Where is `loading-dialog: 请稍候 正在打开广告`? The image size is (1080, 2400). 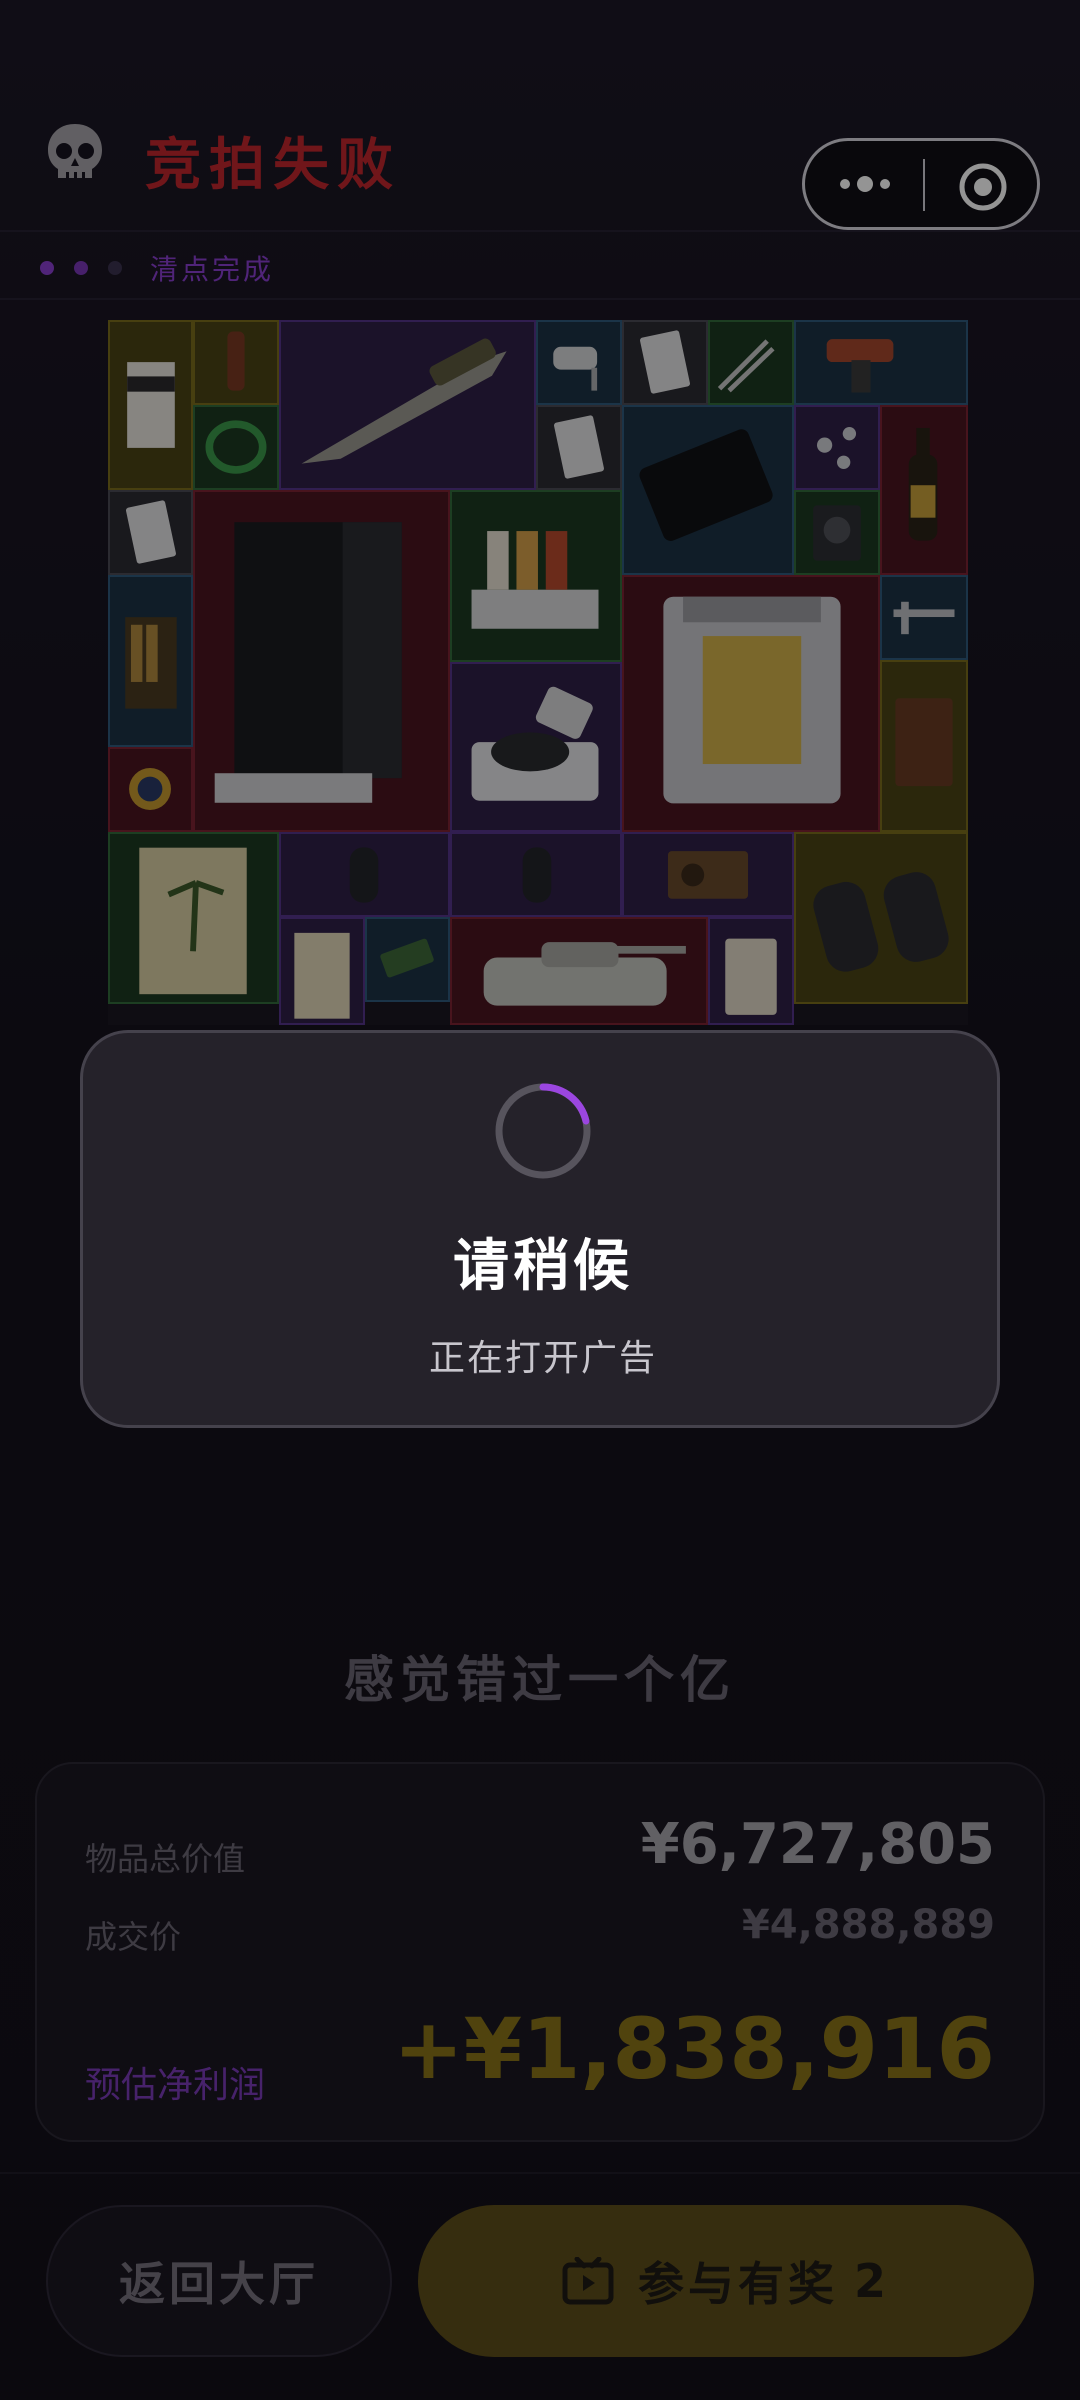
loading-dialog: 请稍候 正在打开广告 is located at coordinates (540, 1229).